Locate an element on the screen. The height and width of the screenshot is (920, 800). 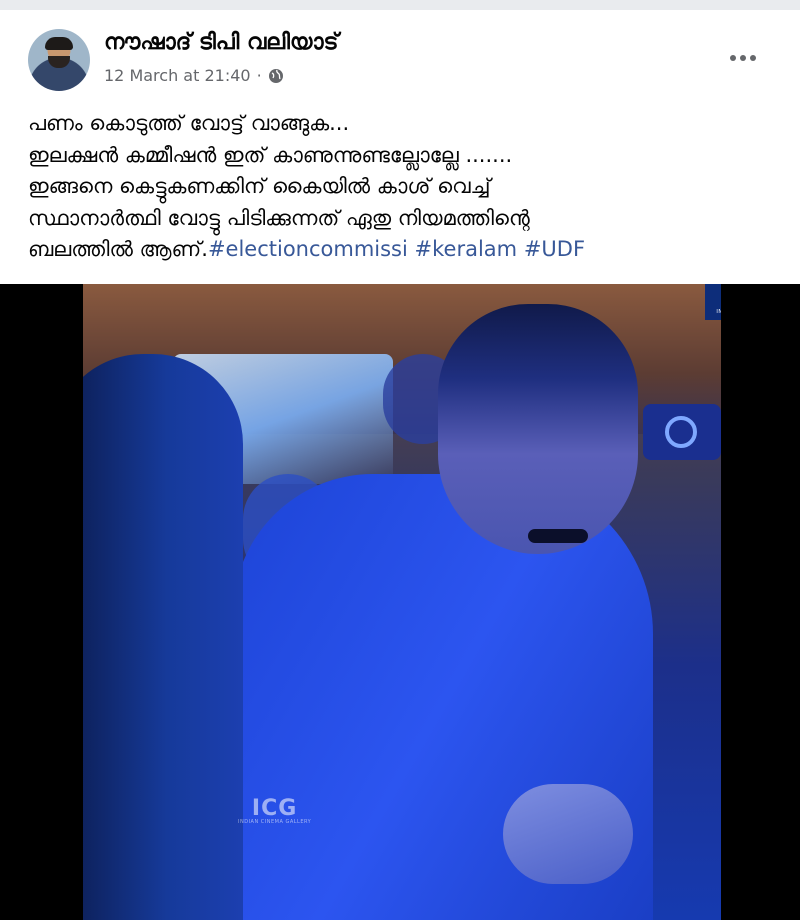
post-timestamp: 12 March at 21:40 is located at coordinates (177, 75).